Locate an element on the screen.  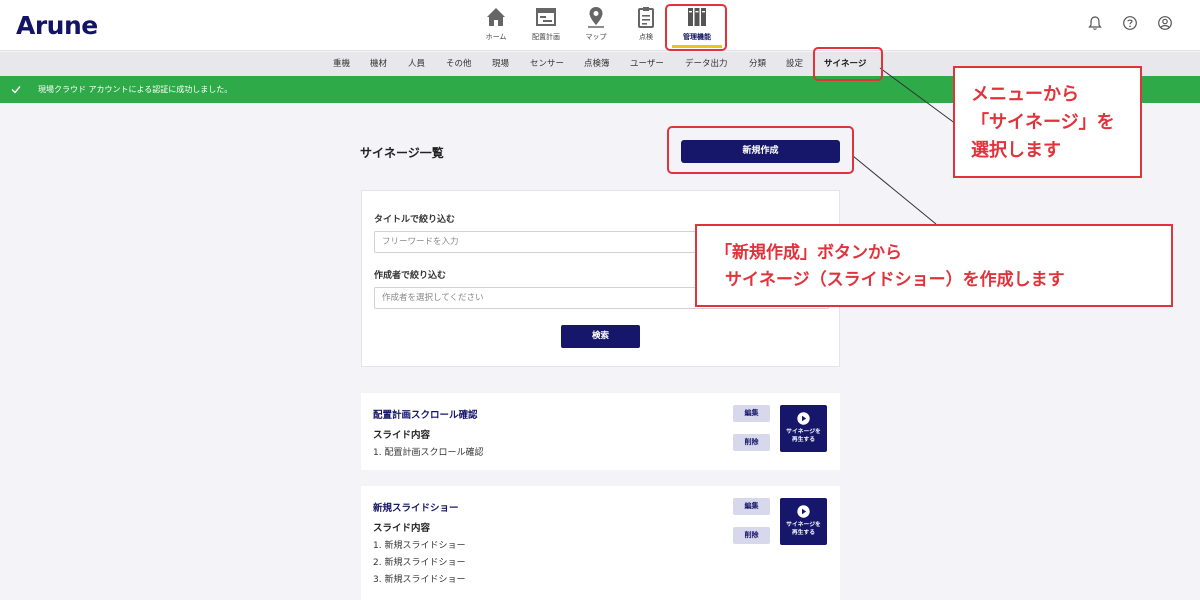
button-connector-line is located at coordinates (894, 190).